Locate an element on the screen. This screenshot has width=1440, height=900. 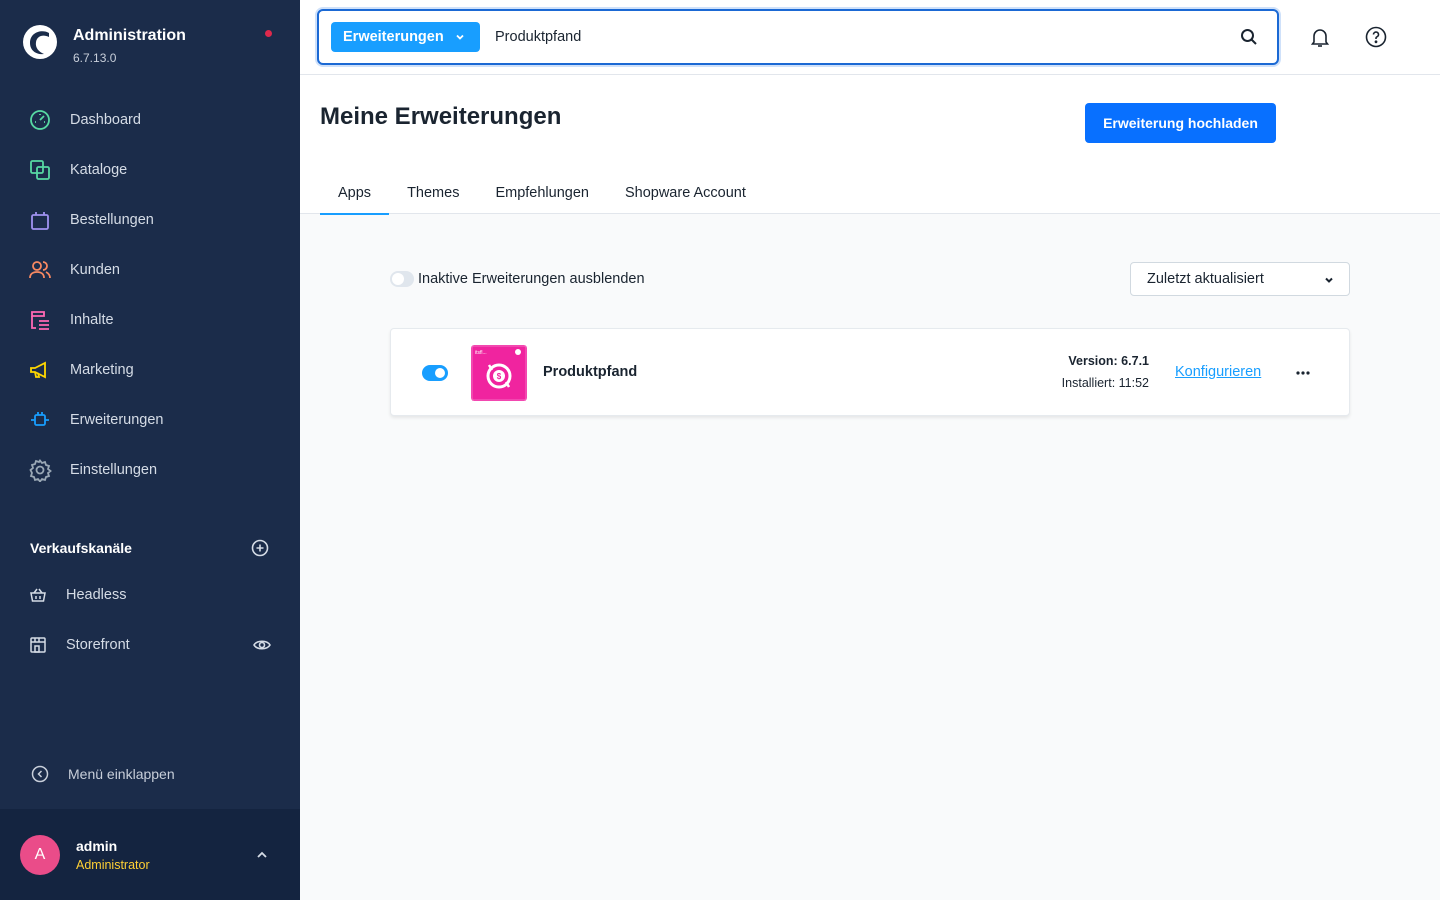
products-icon is located at coordinates (40, 170).